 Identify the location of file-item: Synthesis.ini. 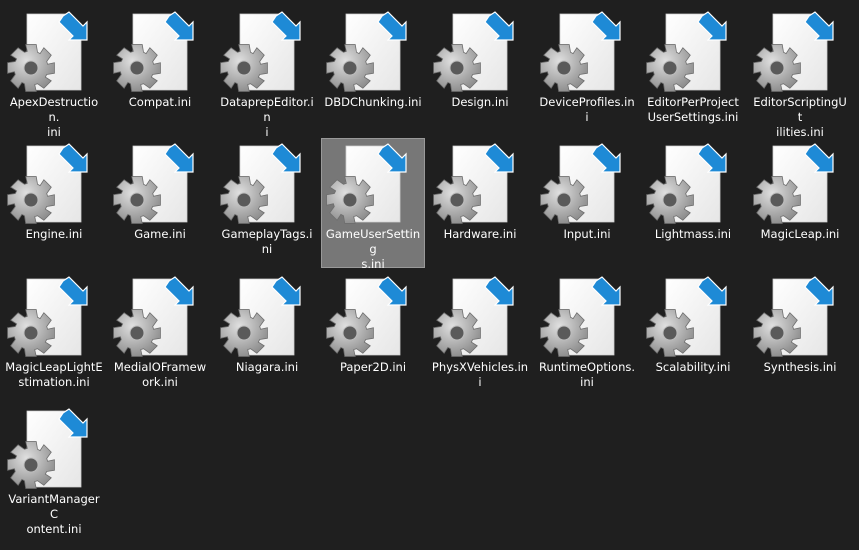
(800, 336).